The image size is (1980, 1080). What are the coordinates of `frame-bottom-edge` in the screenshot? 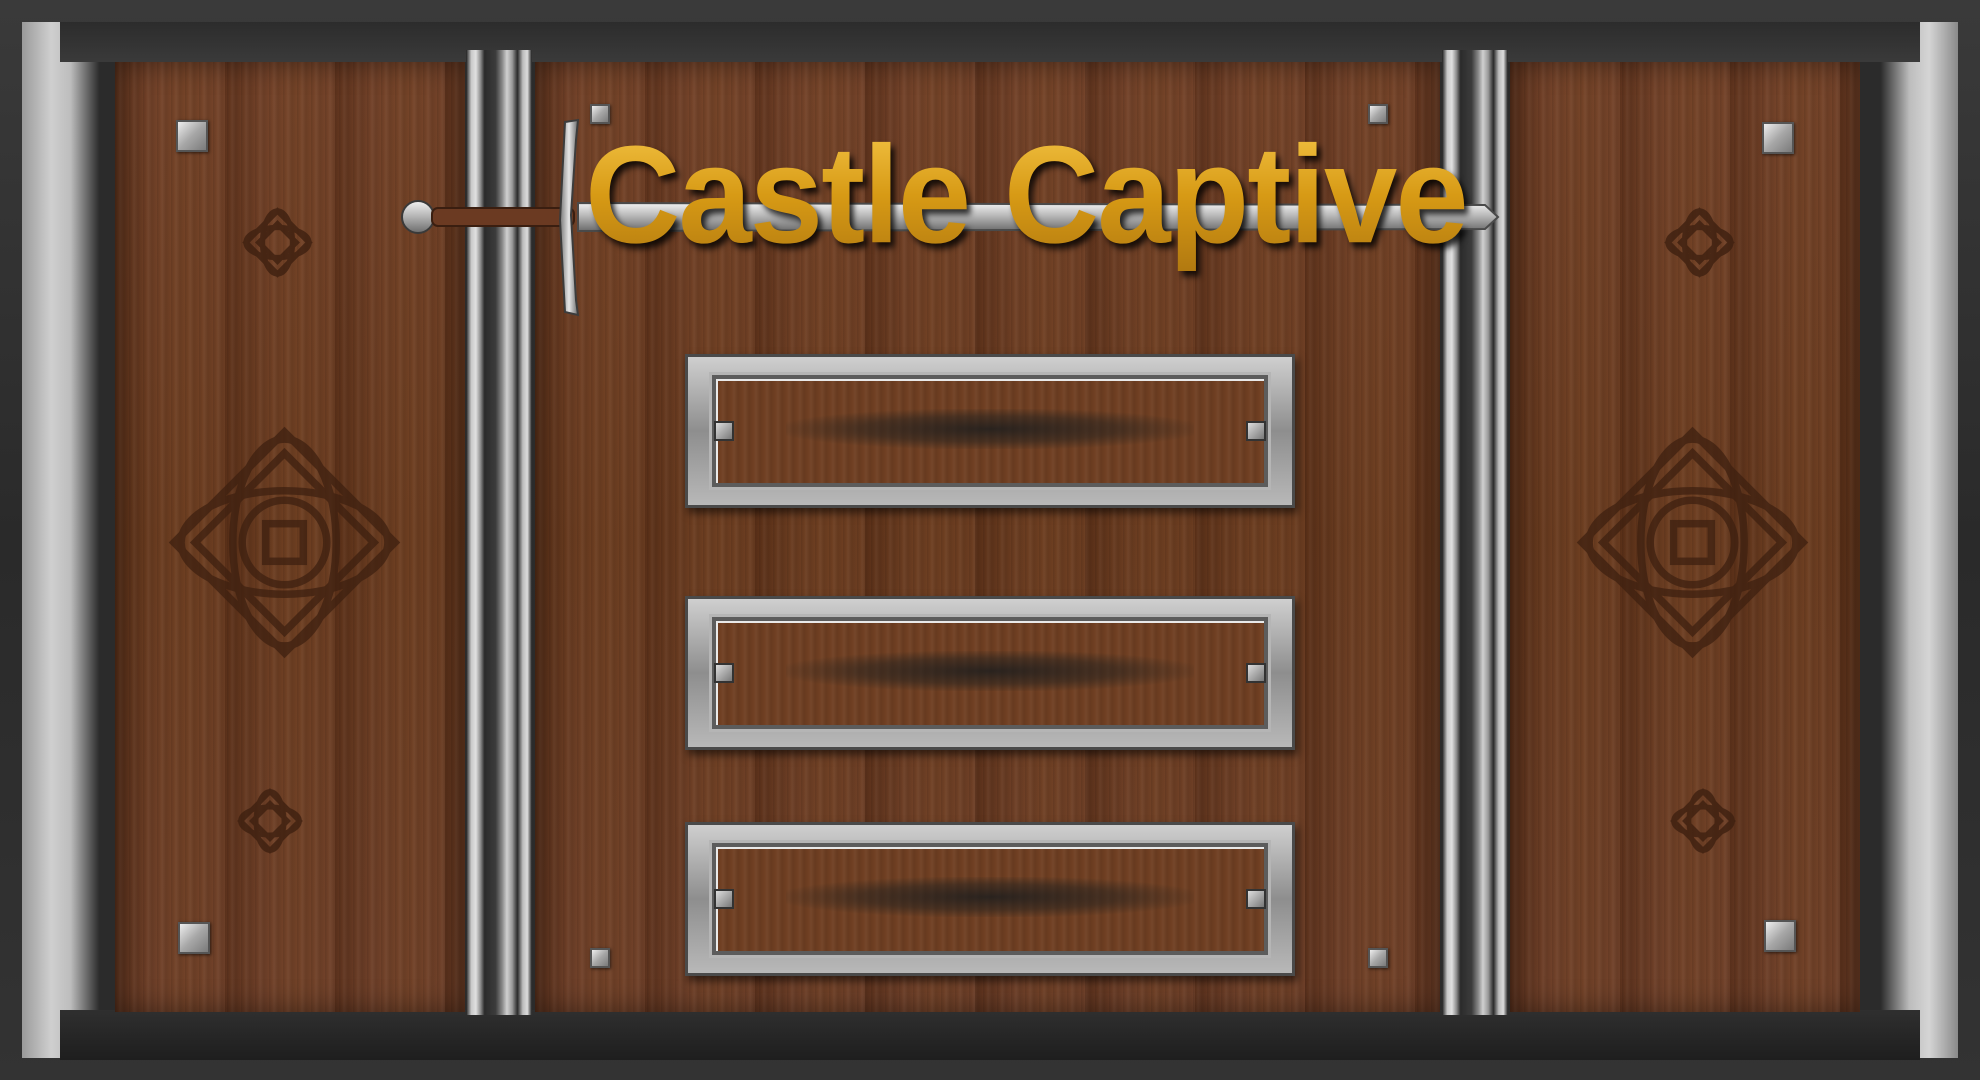 It's located at (990, 1035).